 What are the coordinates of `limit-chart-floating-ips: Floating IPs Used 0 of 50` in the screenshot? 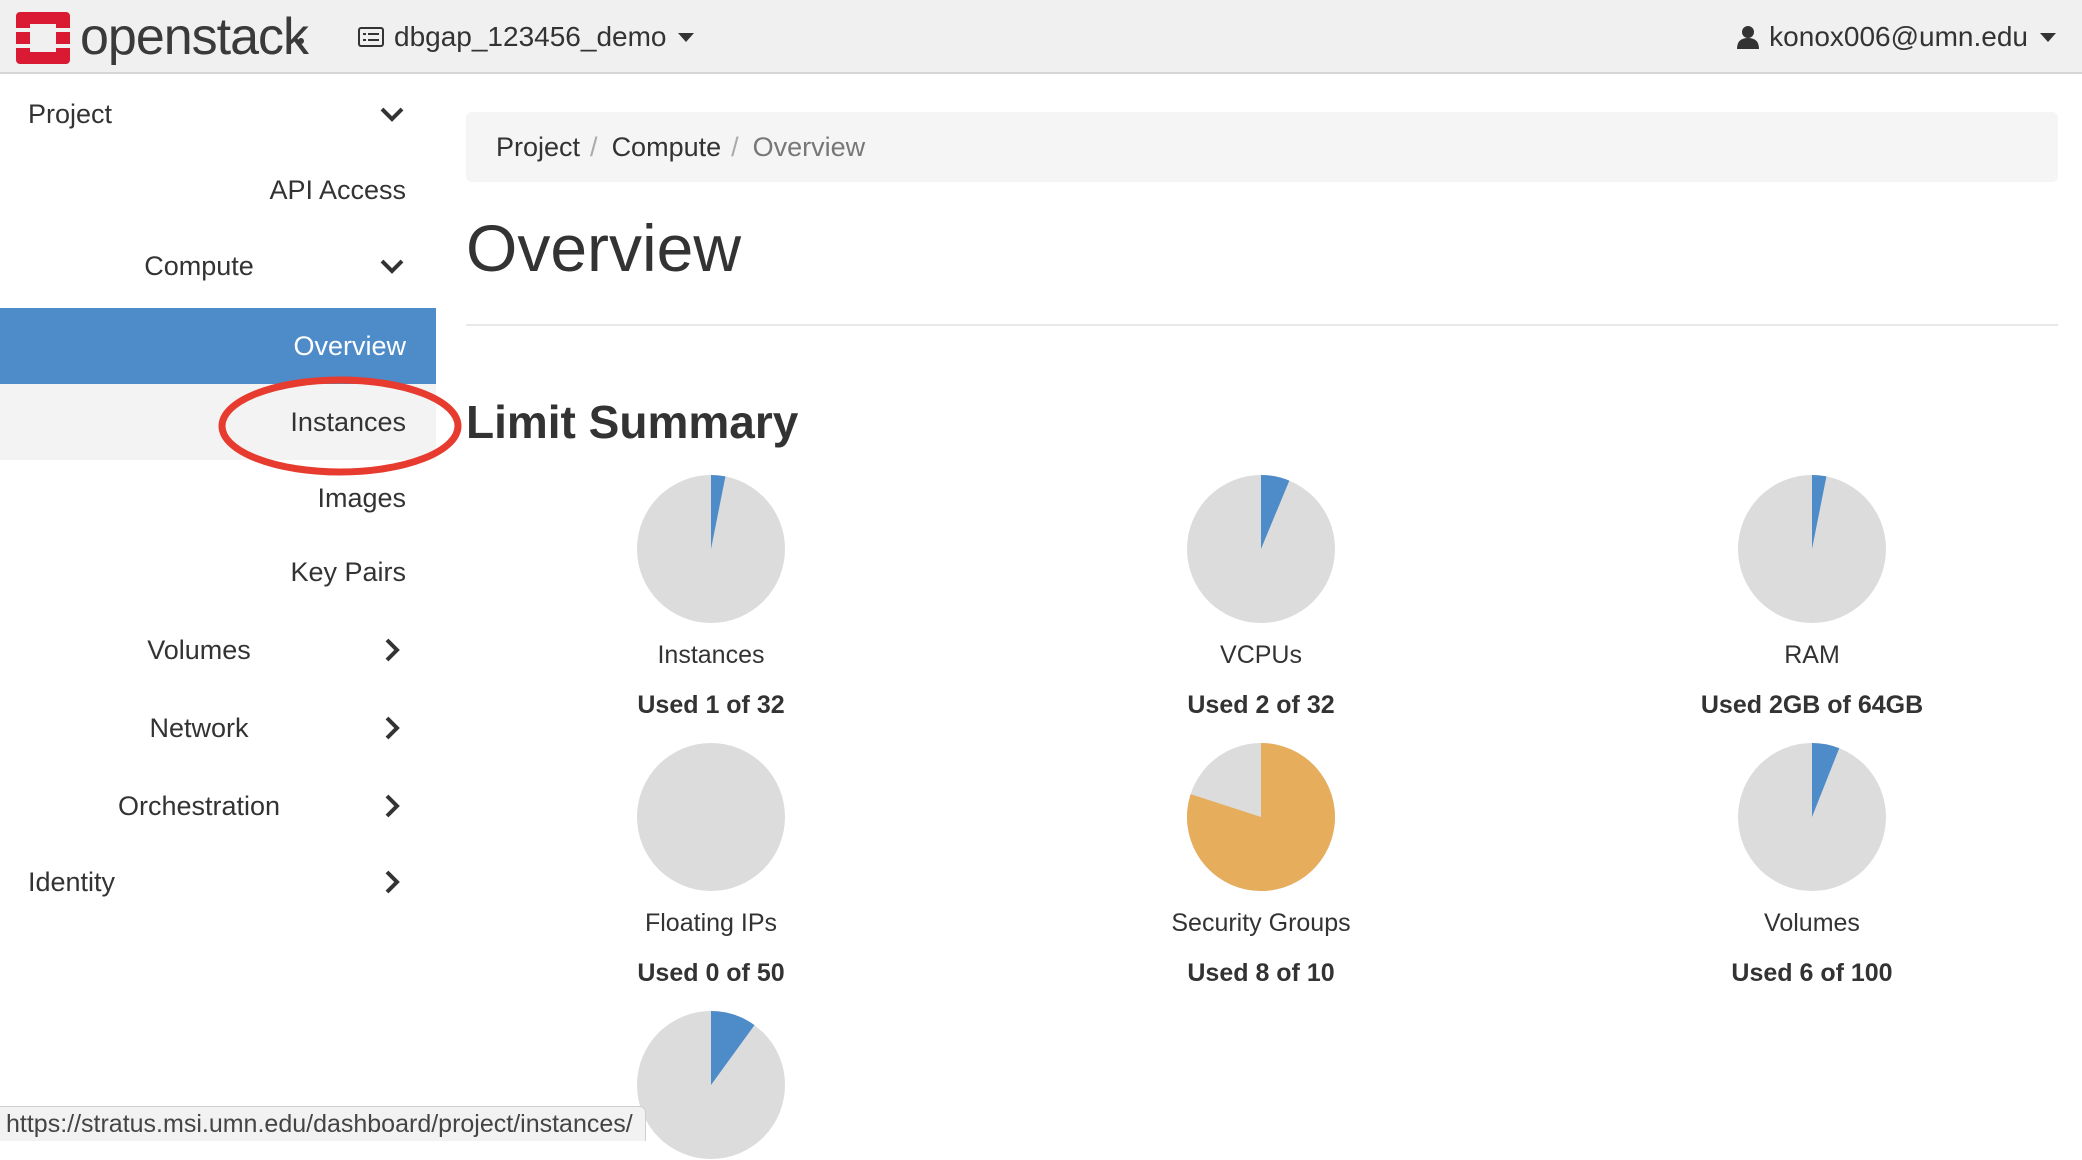 It's located at (711, 865).